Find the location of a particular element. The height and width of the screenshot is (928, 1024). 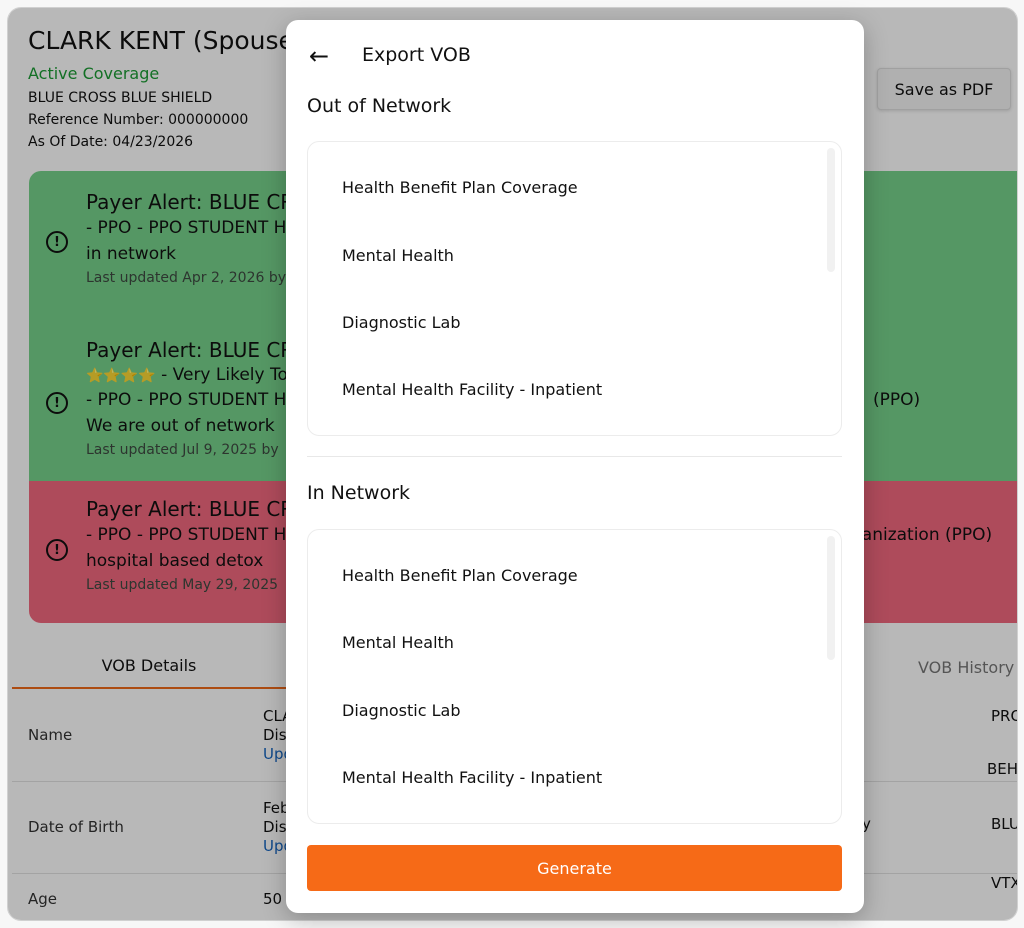

back-arrow-icon: ← is located at coordinates (319, 56).